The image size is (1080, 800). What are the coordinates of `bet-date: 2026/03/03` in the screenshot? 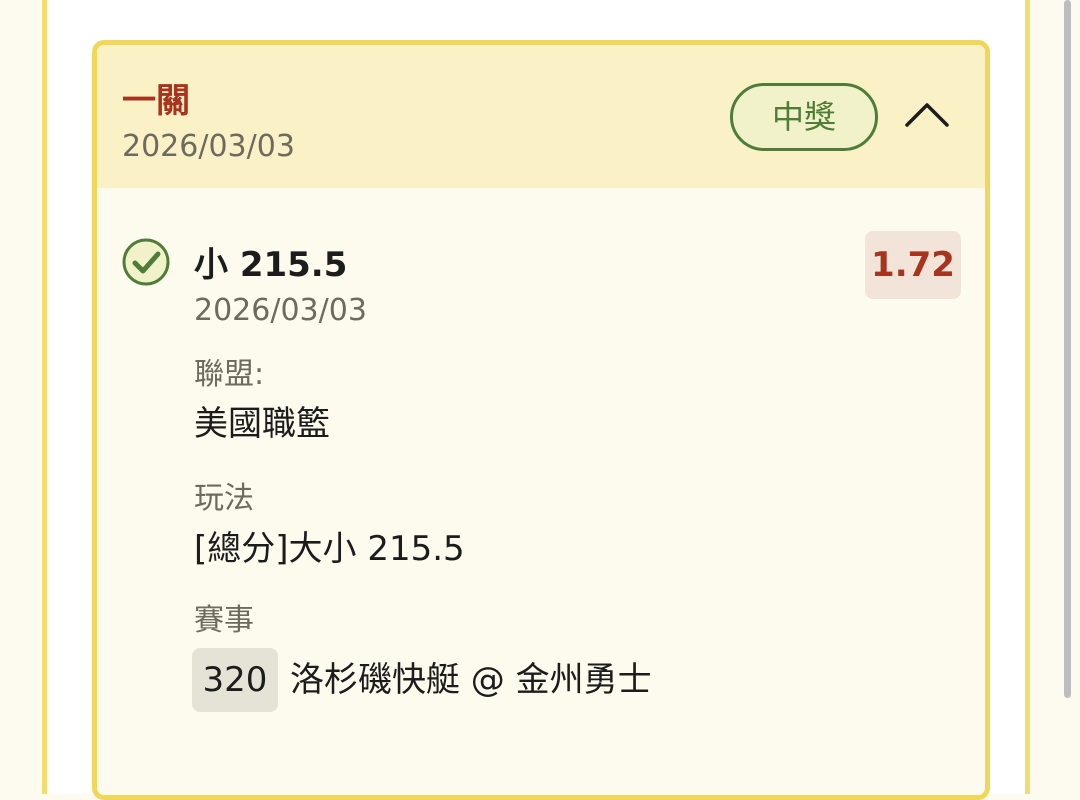 It's located at (208, 146).